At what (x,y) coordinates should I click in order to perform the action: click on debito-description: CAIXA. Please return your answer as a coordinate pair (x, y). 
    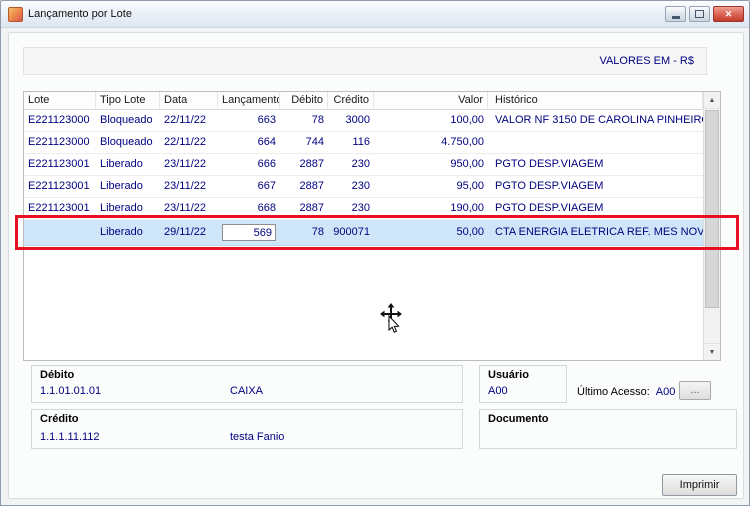
    Looking at the image, I should click on (247, 391).